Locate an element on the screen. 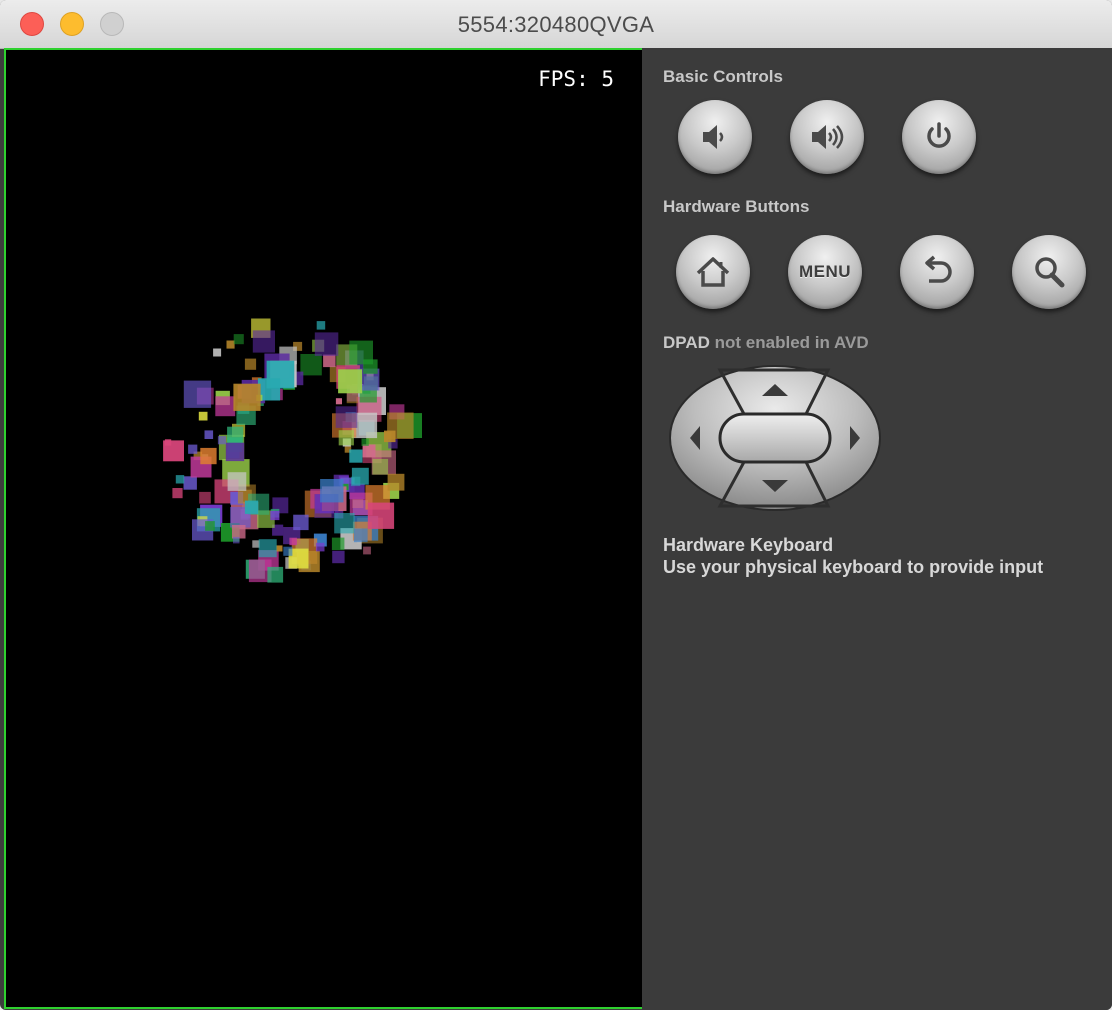  home-icon is located at coordinates (713, 272).